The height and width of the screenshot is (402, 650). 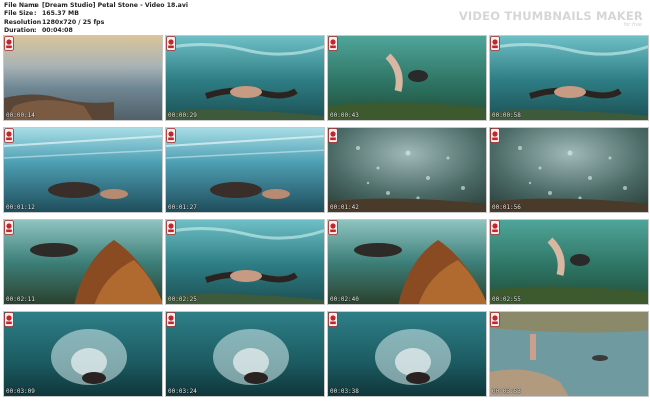 I want to click on video-thumbnail: 00:00:14, so click(x=83, y=78).